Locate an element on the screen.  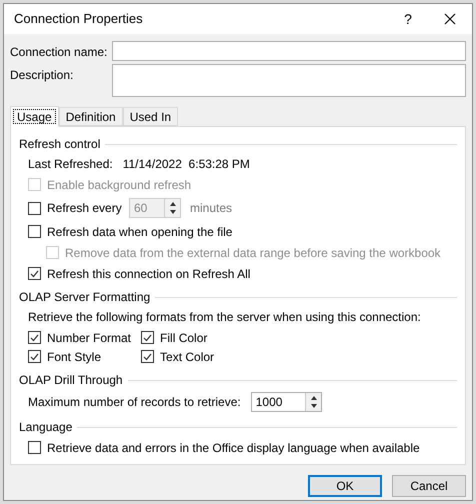
info-value: 11/14/2022 6:53:28 PM is located at coordinates (186, 164).